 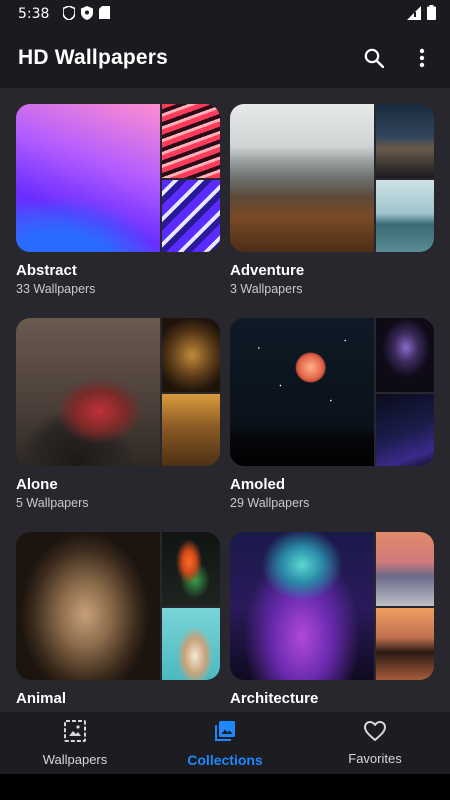 What do you see at coordinates (422, 58) in the screenshot?
I see `more-vert-icon` at bounding box center [422, 58].